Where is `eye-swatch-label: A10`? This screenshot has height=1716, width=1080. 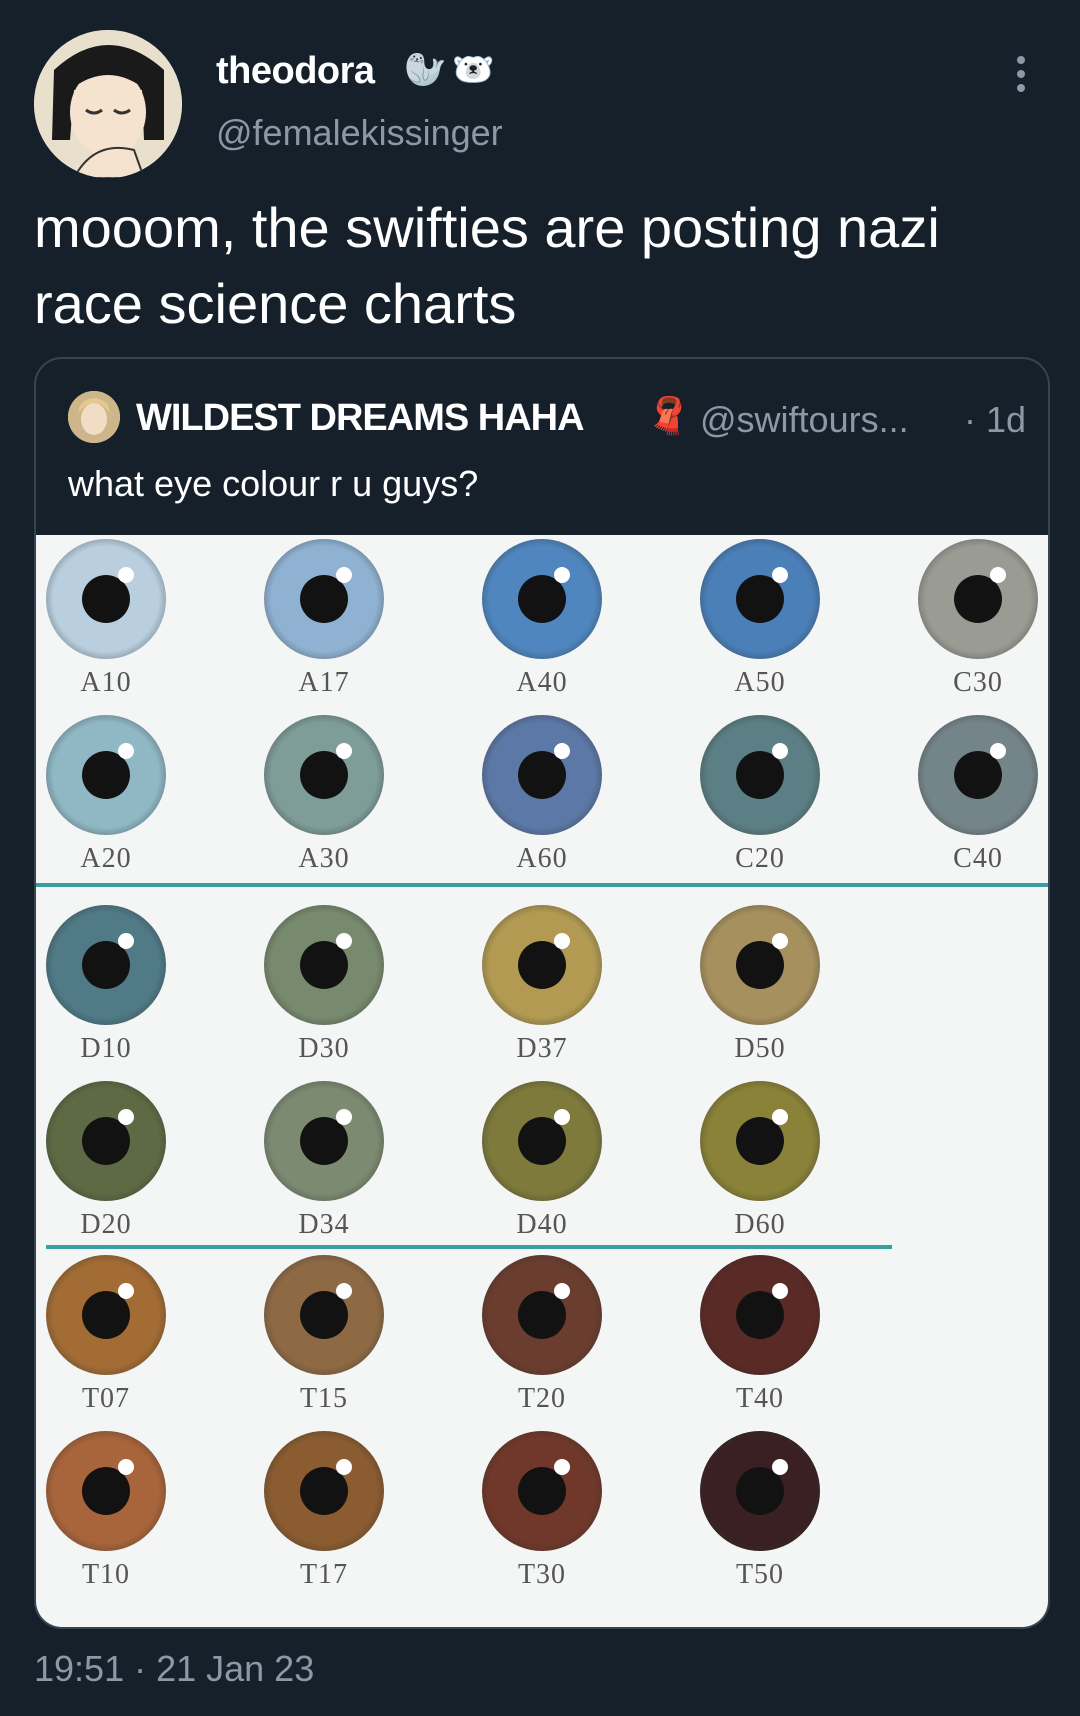
eye-swatch-label: A10 is located at coordinates (106, 682).